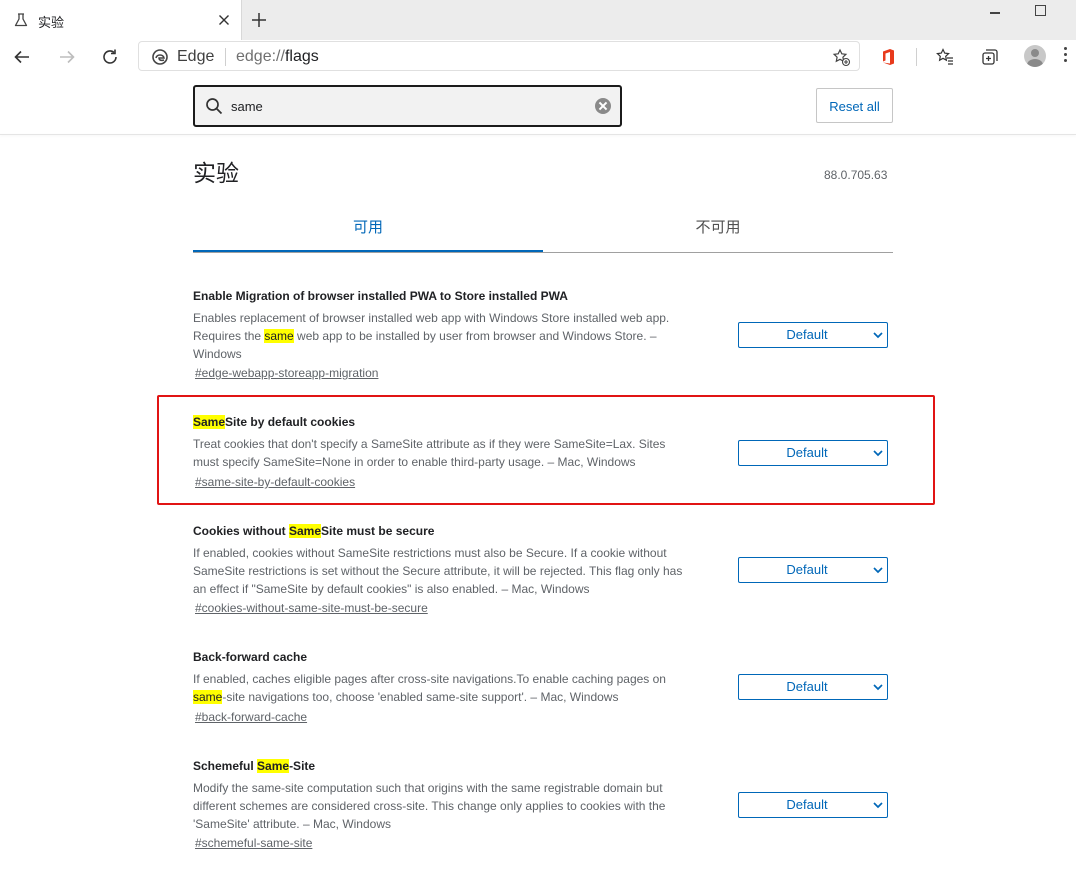 The height and width of the screenshot is (880, 1076). What do you see at coordinates (301, 56) in the screenshot?
I see `url-path: flags` at bounding box center [301, 56].